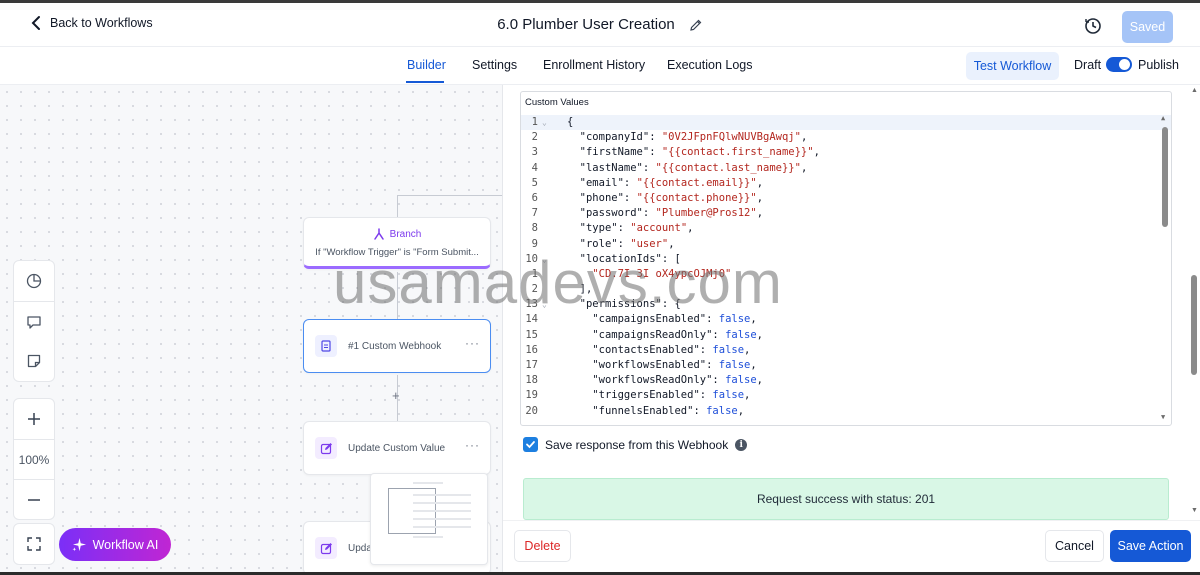 The image size is (1200, 575). What do you see at coordinates (709, 65) in the screenshot?
I see `tab-execution-logs: Execution Logs` at bounding box center [709, 65].